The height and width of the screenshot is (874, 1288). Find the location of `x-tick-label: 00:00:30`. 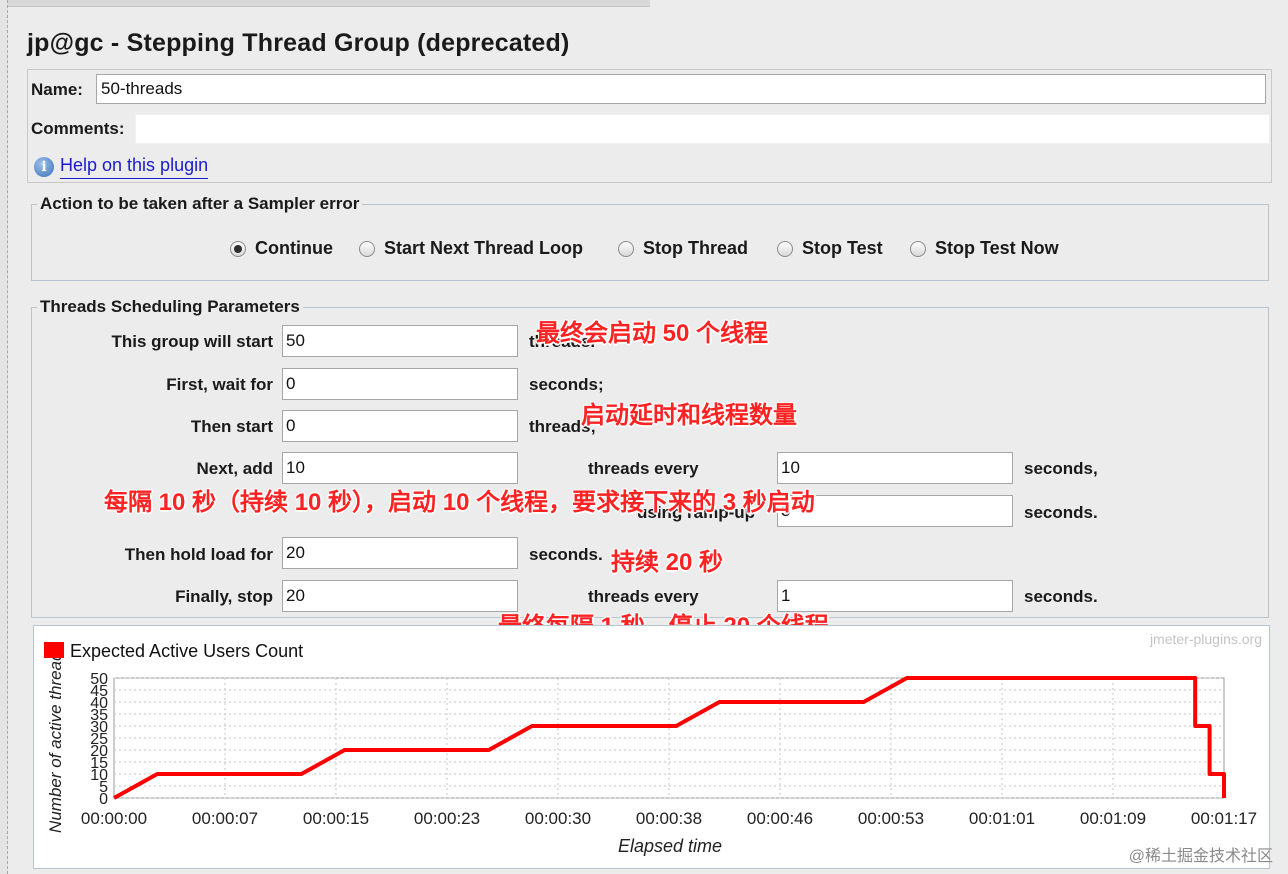

x-tick-label: 00:00:30 is located at coordinates (558, 818).